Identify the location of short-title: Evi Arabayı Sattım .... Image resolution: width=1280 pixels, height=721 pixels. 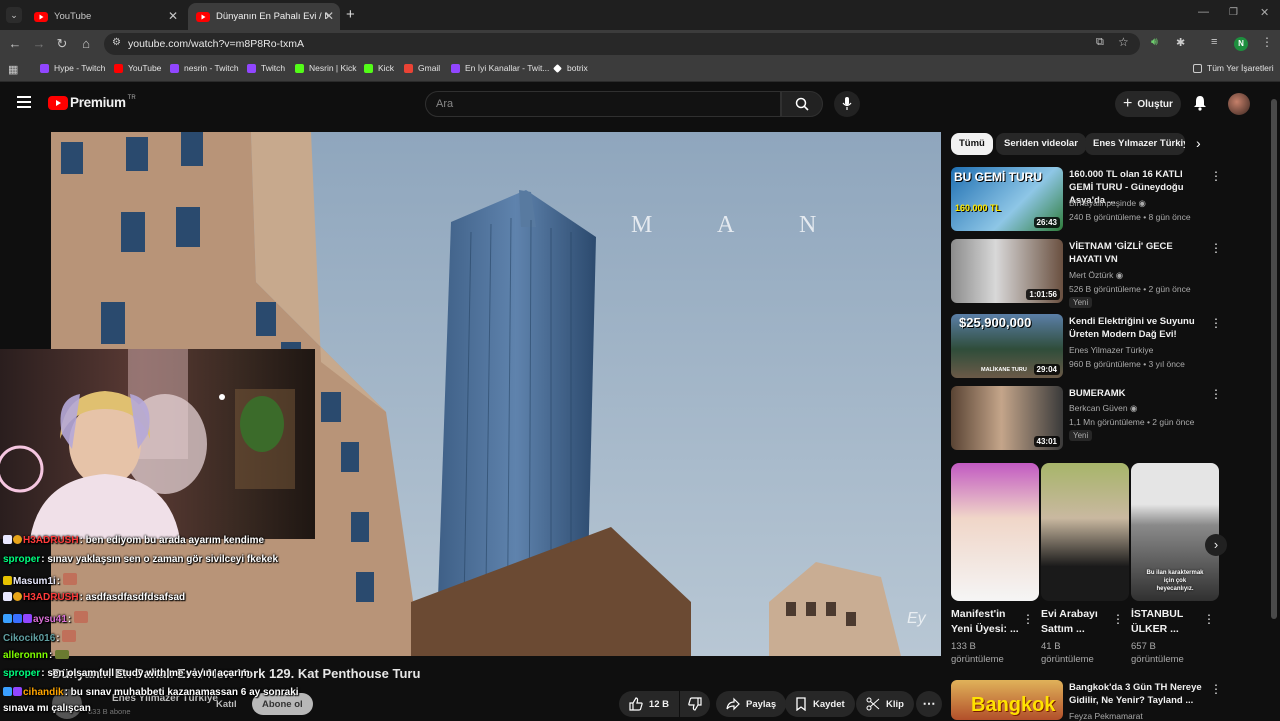
(1076, 622).